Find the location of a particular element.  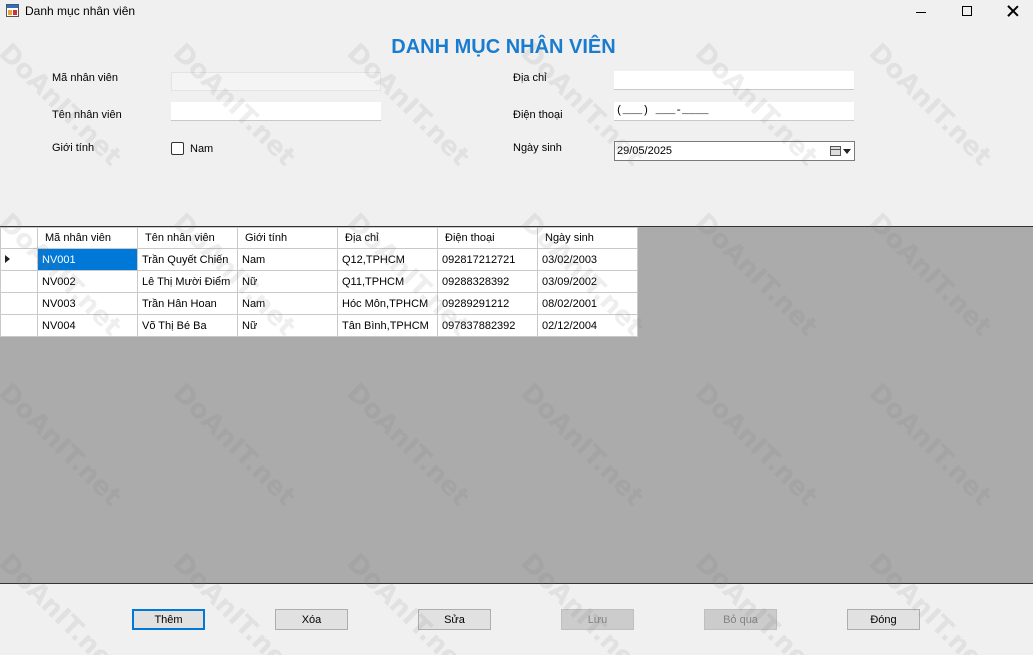

gioi-tinh-nam-checkbox is located at coordinates (177, 148).